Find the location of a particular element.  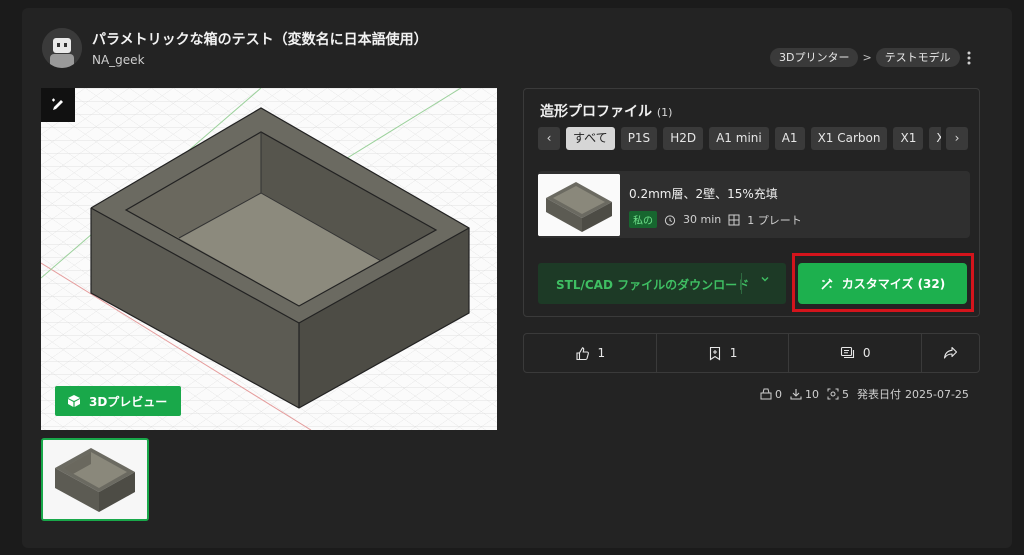

profile-title: 造形プロファイル is located at coordinates (596, 112).